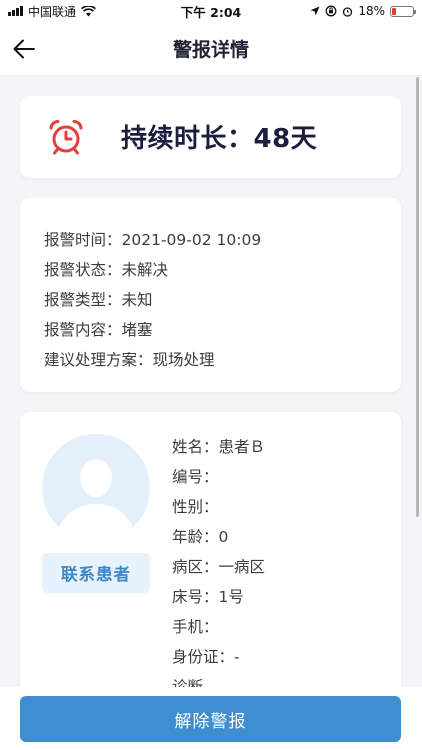  I want to click on release-alarm-button: 解除警报, so click(210, 719).